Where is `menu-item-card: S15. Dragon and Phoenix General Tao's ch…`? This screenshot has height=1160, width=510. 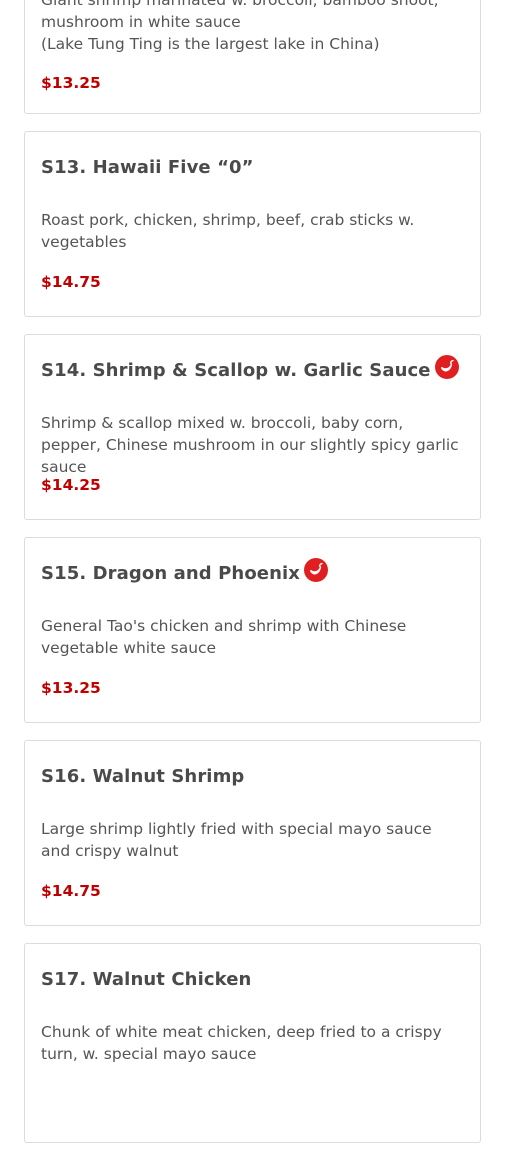
menu-item-card: S15. Dragon and Phoenix General Tao's ch… is located at coordinates (252, 630).